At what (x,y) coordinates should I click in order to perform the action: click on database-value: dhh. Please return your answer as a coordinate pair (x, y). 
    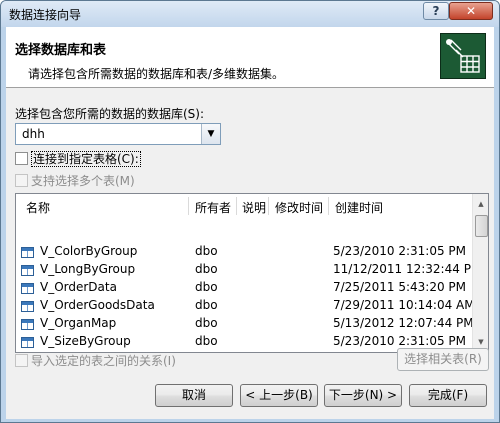
    Looking at the image, I should click on (33, 134).